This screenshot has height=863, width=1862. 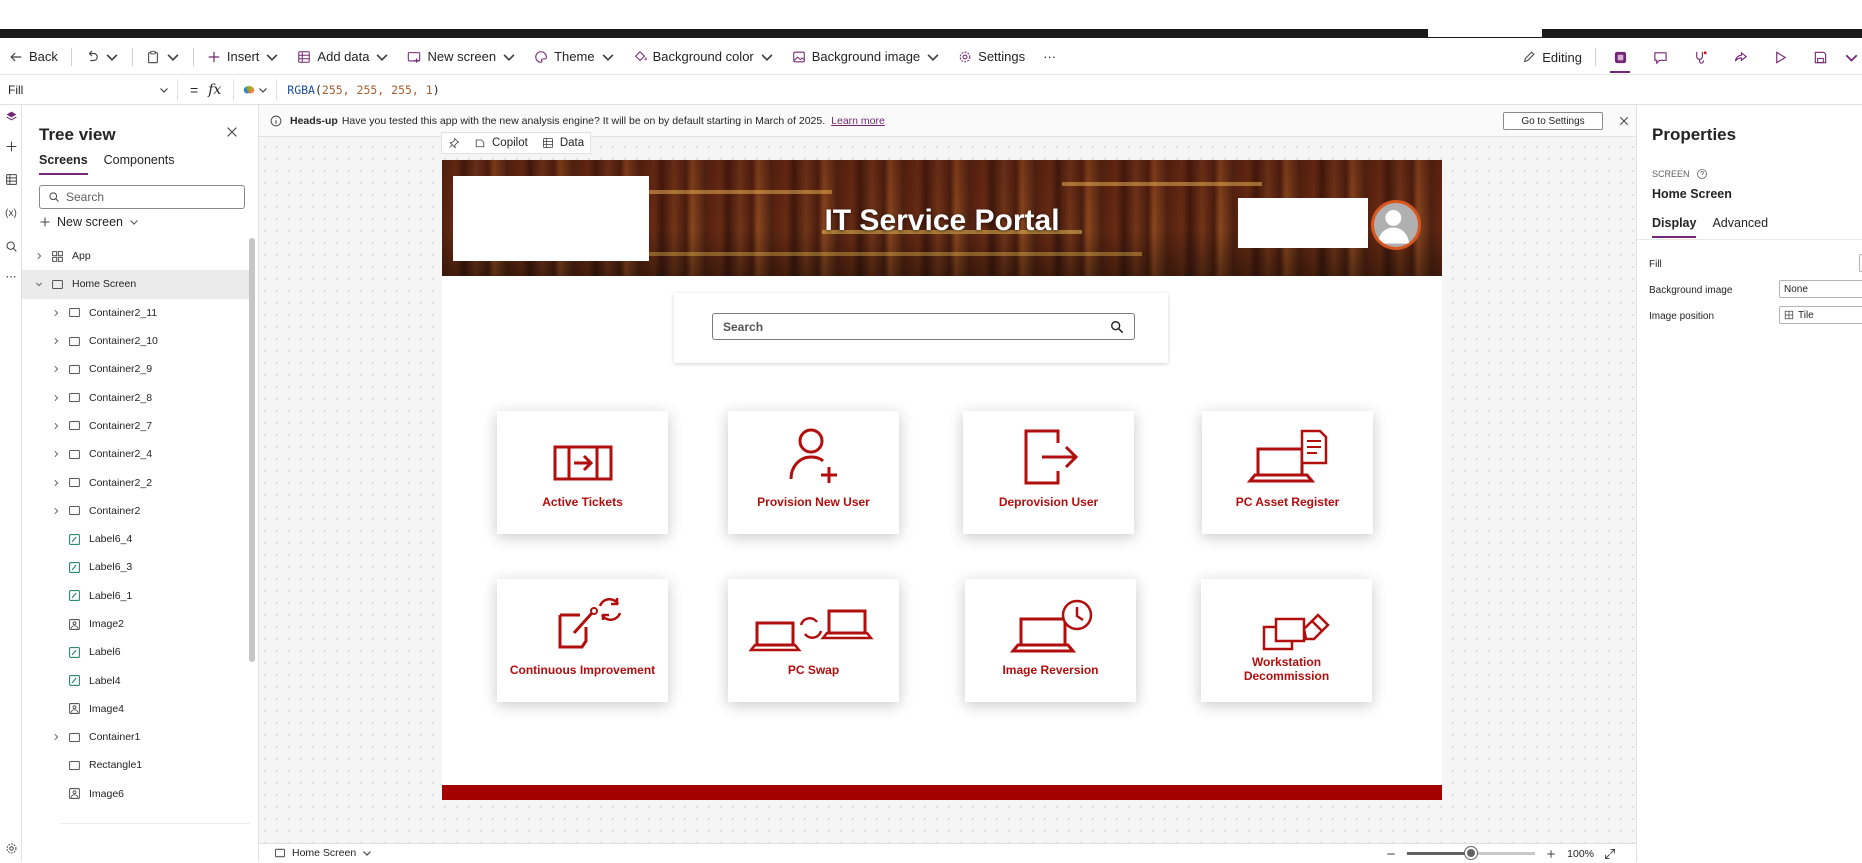 I want to click on gear-icon, so click(x=11, y=848).